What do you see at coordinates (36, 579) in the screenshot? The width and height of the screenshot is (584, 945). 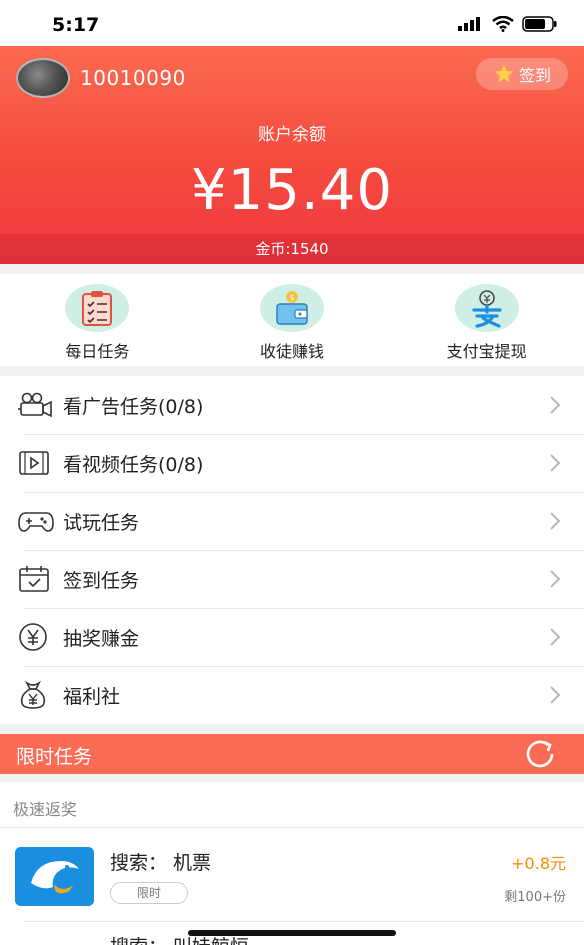 I see `calendar-check-icon` at bounding box center [36, 579].